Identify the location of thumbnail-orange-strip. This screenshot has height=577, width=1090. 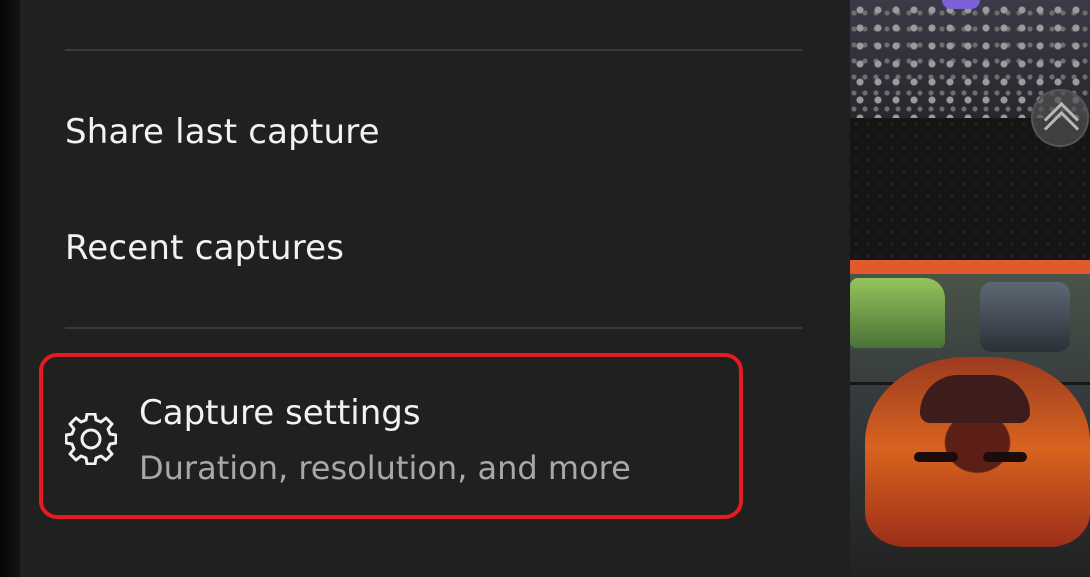
(970, 267).